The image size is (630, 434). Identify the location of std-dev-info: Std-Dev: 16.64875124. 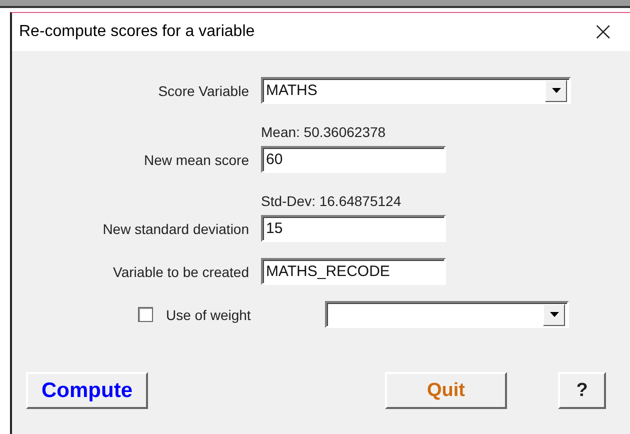
(331, 201).